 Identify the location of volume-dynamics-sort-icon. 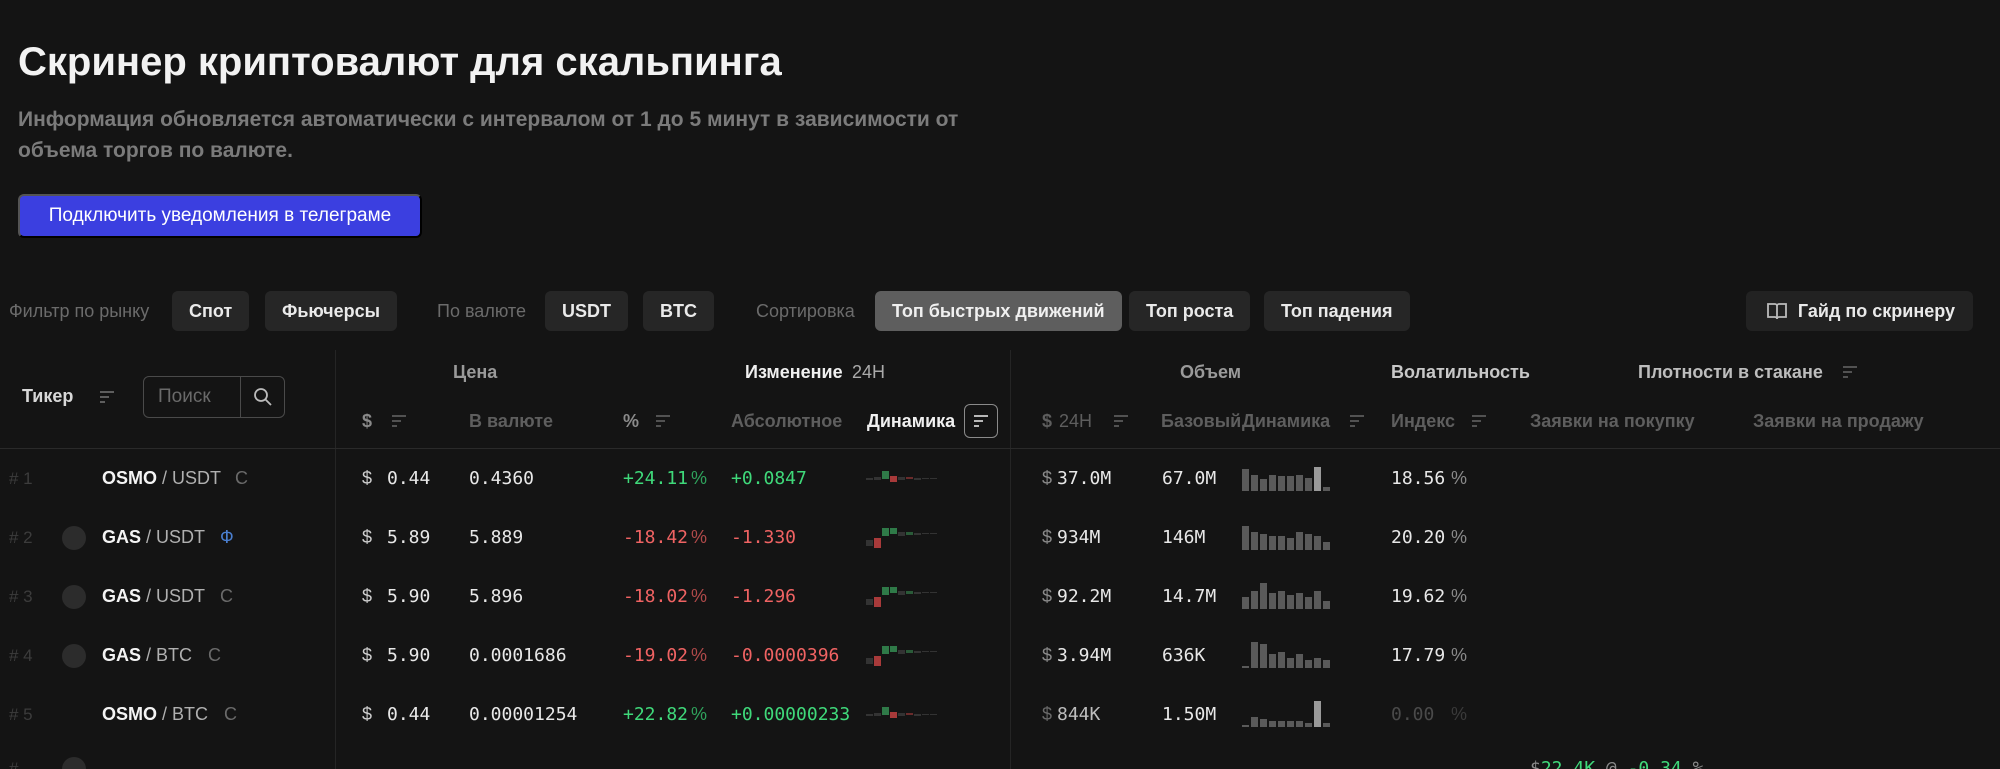
(1357, 421).